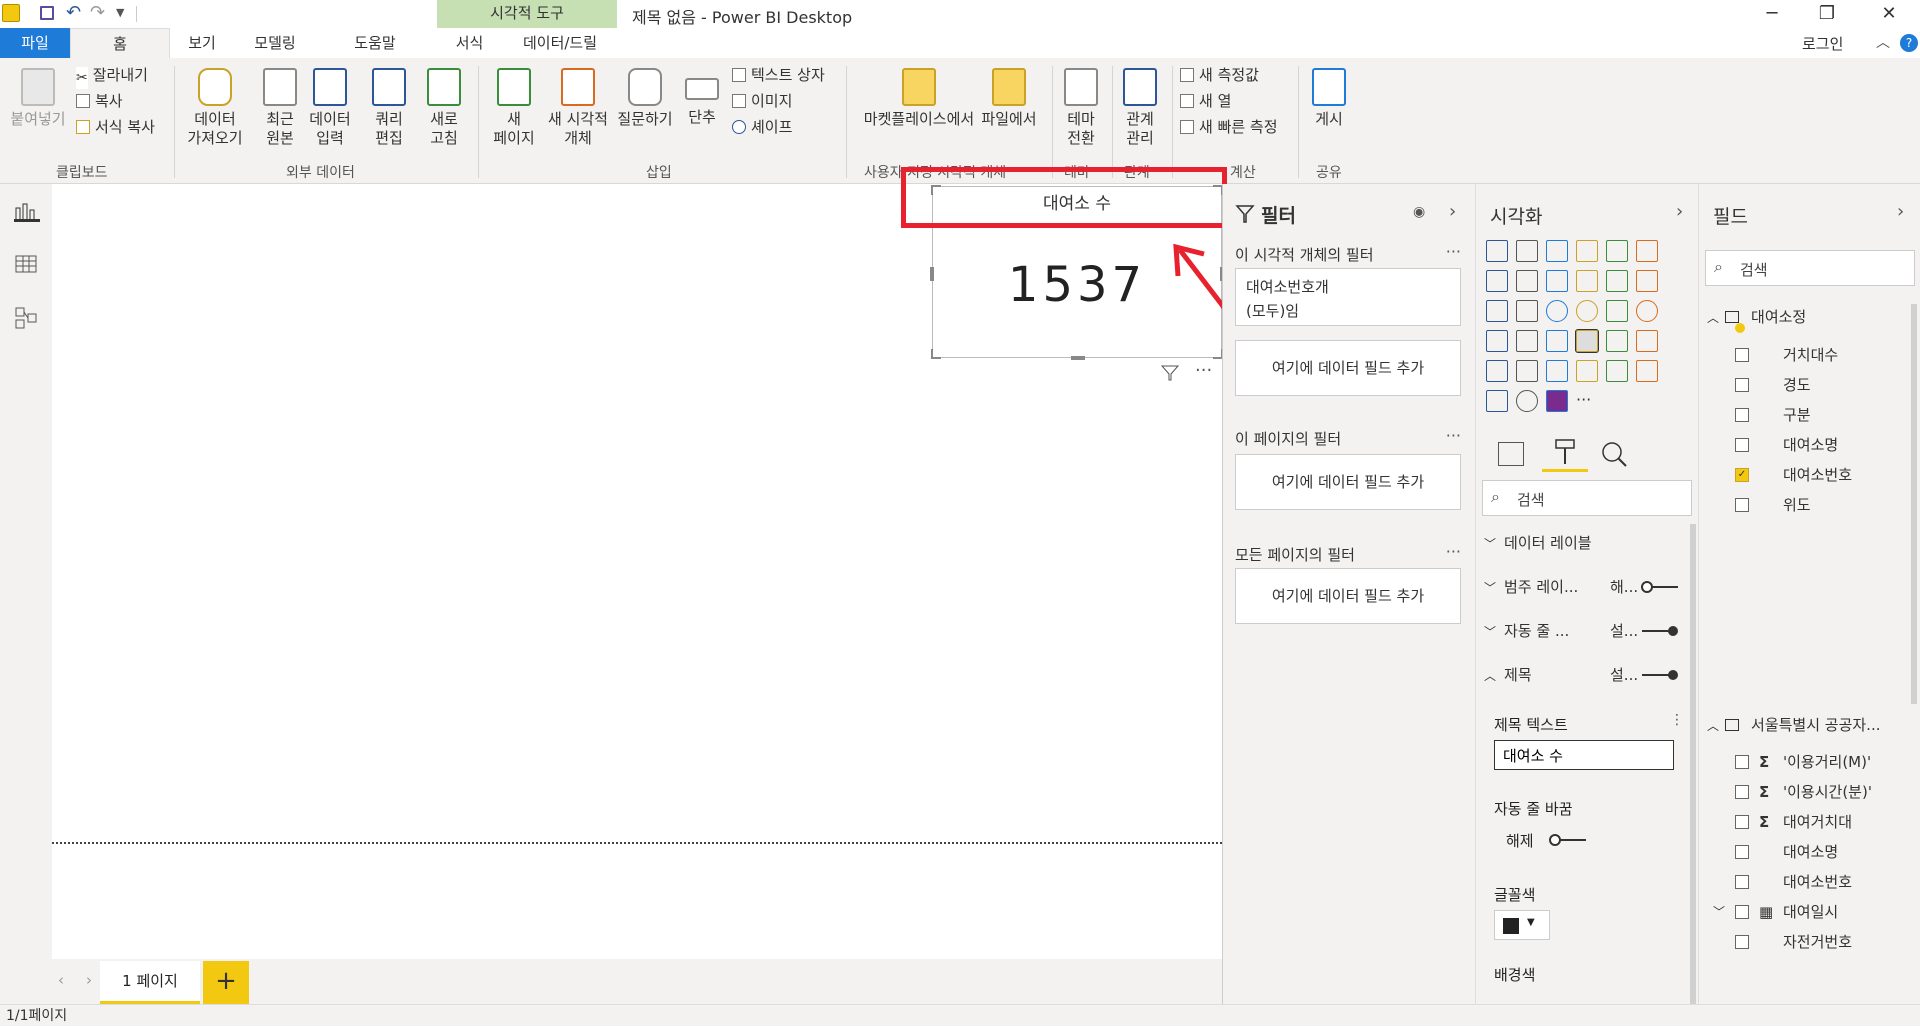 This screenshot has width=1920, height=1027. What do you see at coordinates (1453, 551) in the screenshot?
I see `all-filters-more: ···` at bounding box center [1453, 551].